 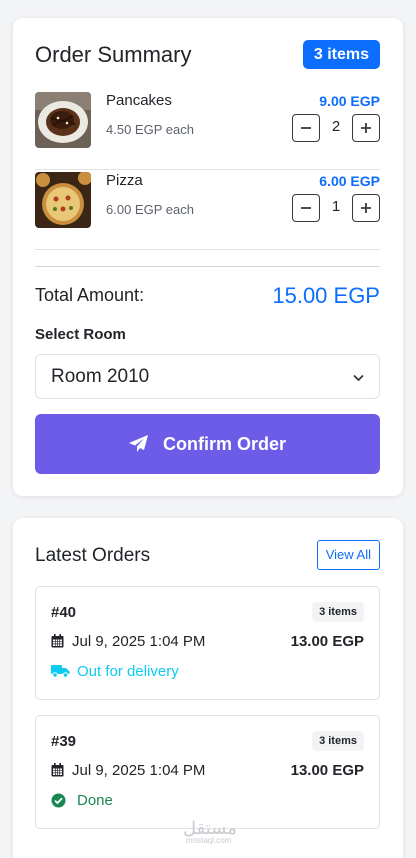 What do you see at coordinates (93, 555) in the screenshot?
I see `latest-orders-title: Latest Orders` at bounding box center [93, 555].